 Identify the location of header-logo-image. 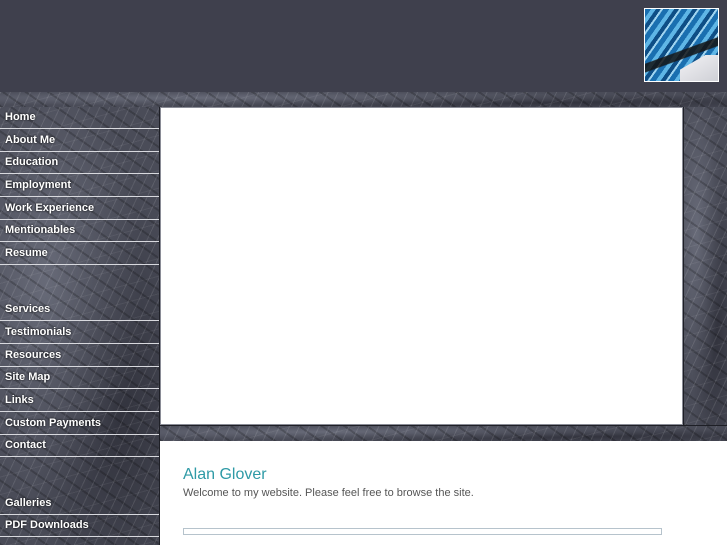
(681, 45).